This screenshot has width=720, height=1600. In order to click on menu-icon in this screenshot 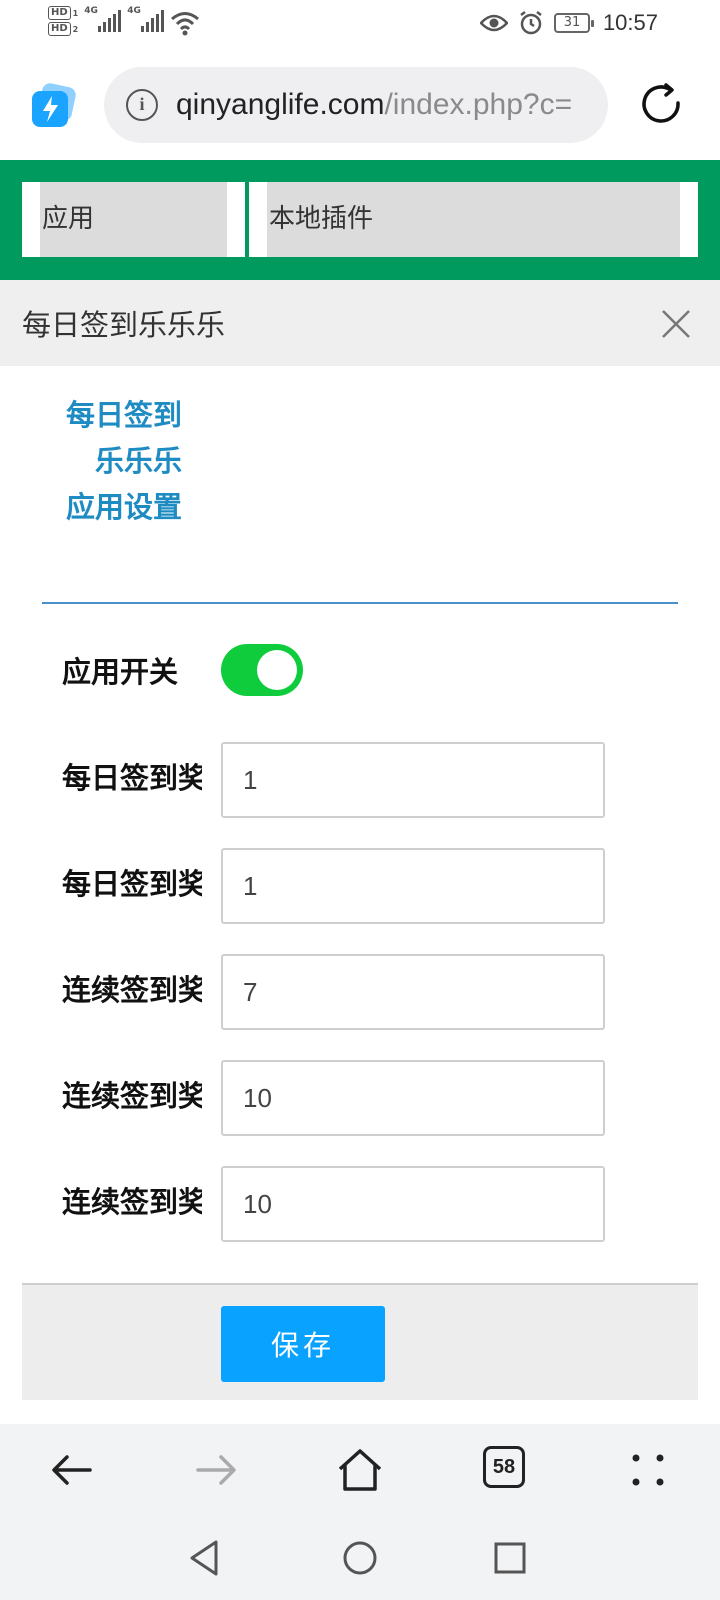, I will do `click(648, 1470)`.